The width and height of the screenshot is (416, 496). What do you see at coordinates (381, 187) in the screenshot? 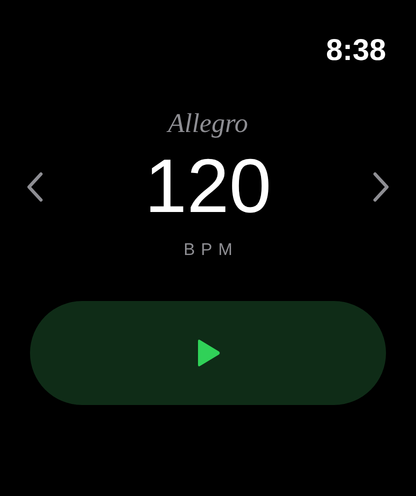
I see `chevron-right-icon` at bounding box center [381, 187].